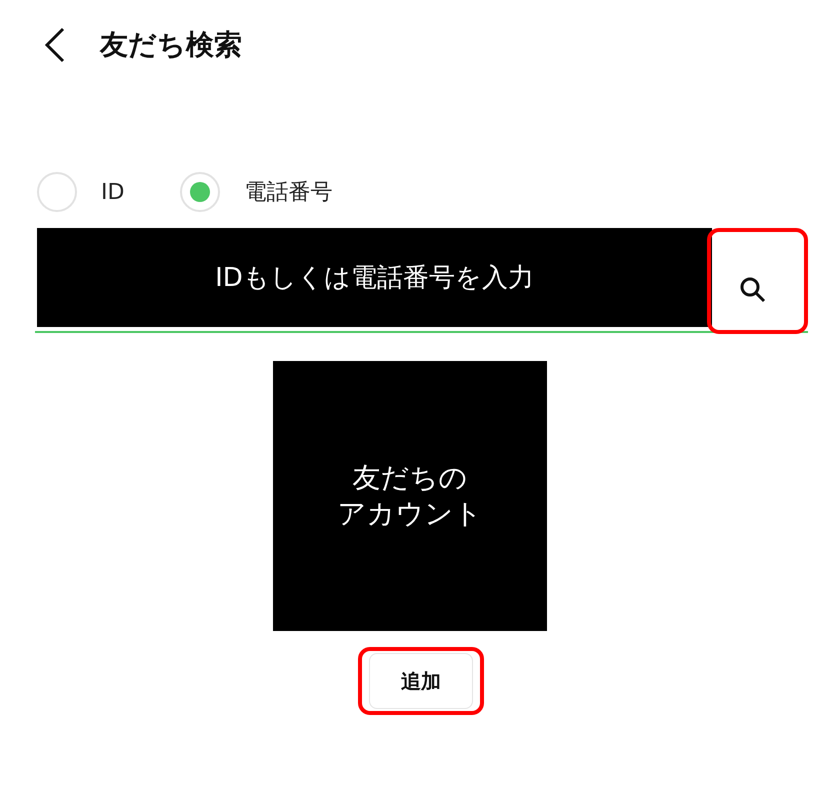  What do you see at coordinates (374, 277) in the screenshot?
I see `annotation-label: IDもしくは電話番号を入力` at bounding box center [374, 277].